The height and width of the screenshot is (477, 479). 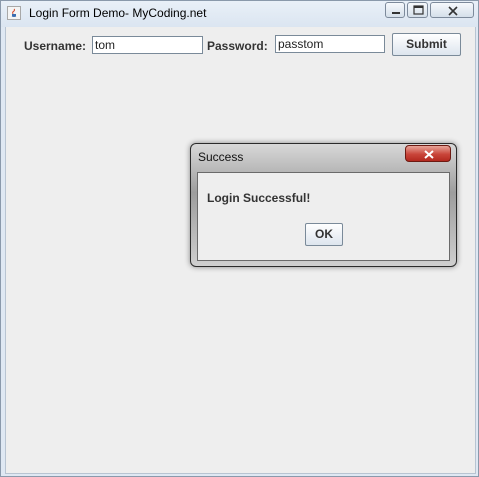 I want to click on maximize-icon, so click(x=417, y=10).